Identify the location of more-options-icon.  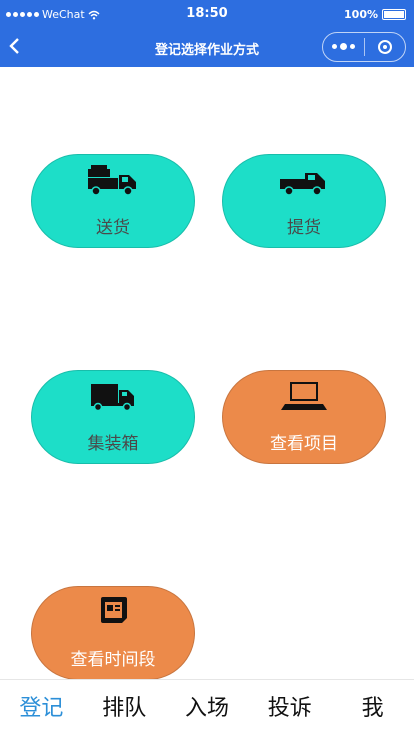
(343, 46).